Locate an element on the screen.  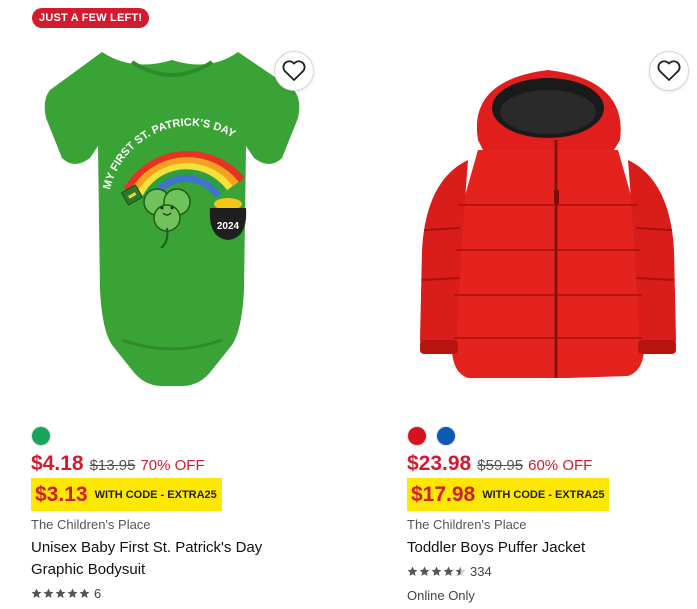
promo-price-banner: $17.98 WITH CODE - EXTRA25 is located at coordinates (508, 494).